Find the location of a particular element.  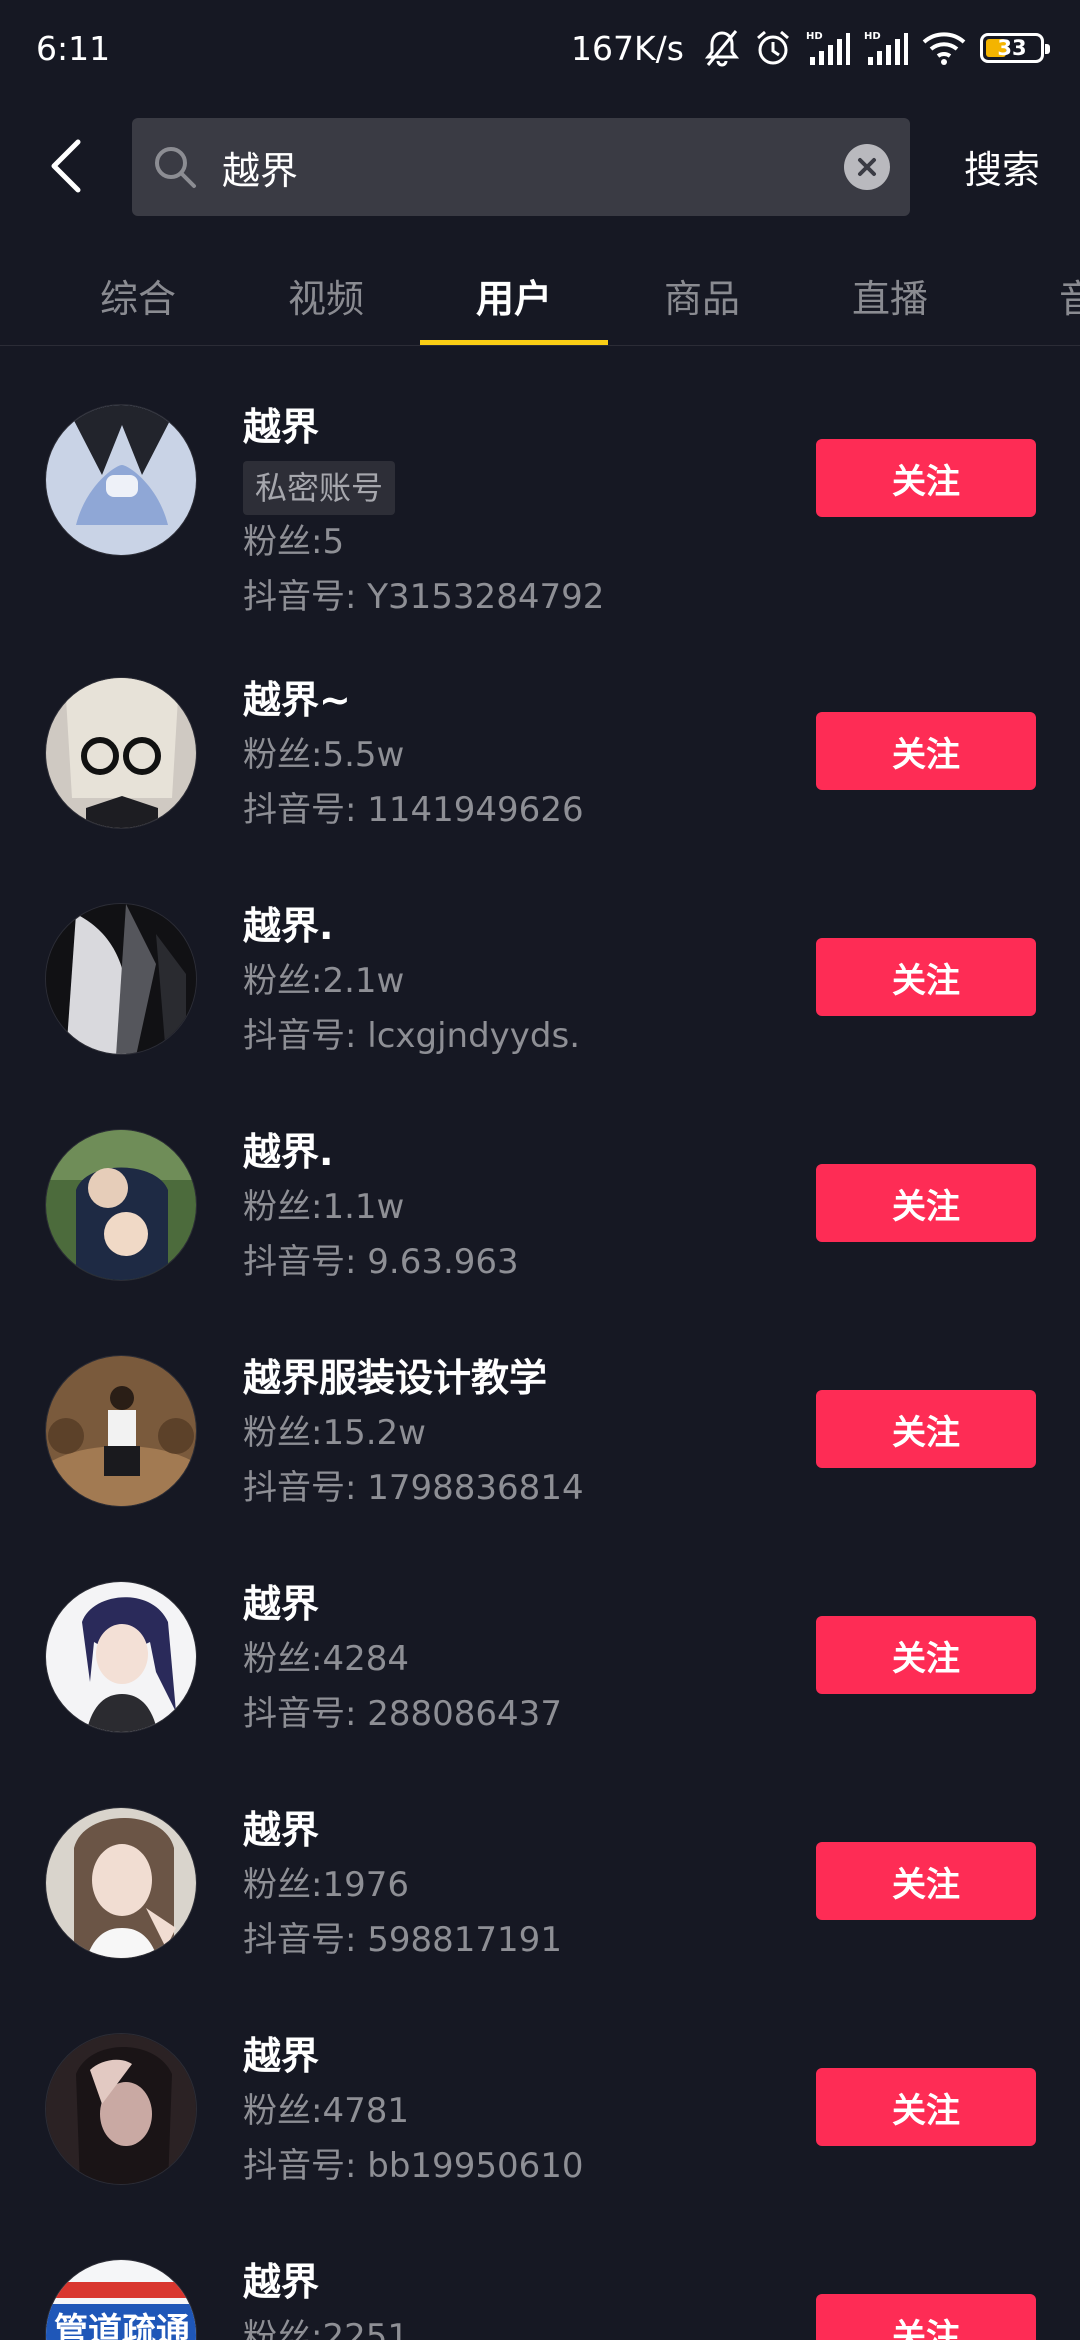

avatar-text: 管道疏通 is located at coordinates (122, 2325).